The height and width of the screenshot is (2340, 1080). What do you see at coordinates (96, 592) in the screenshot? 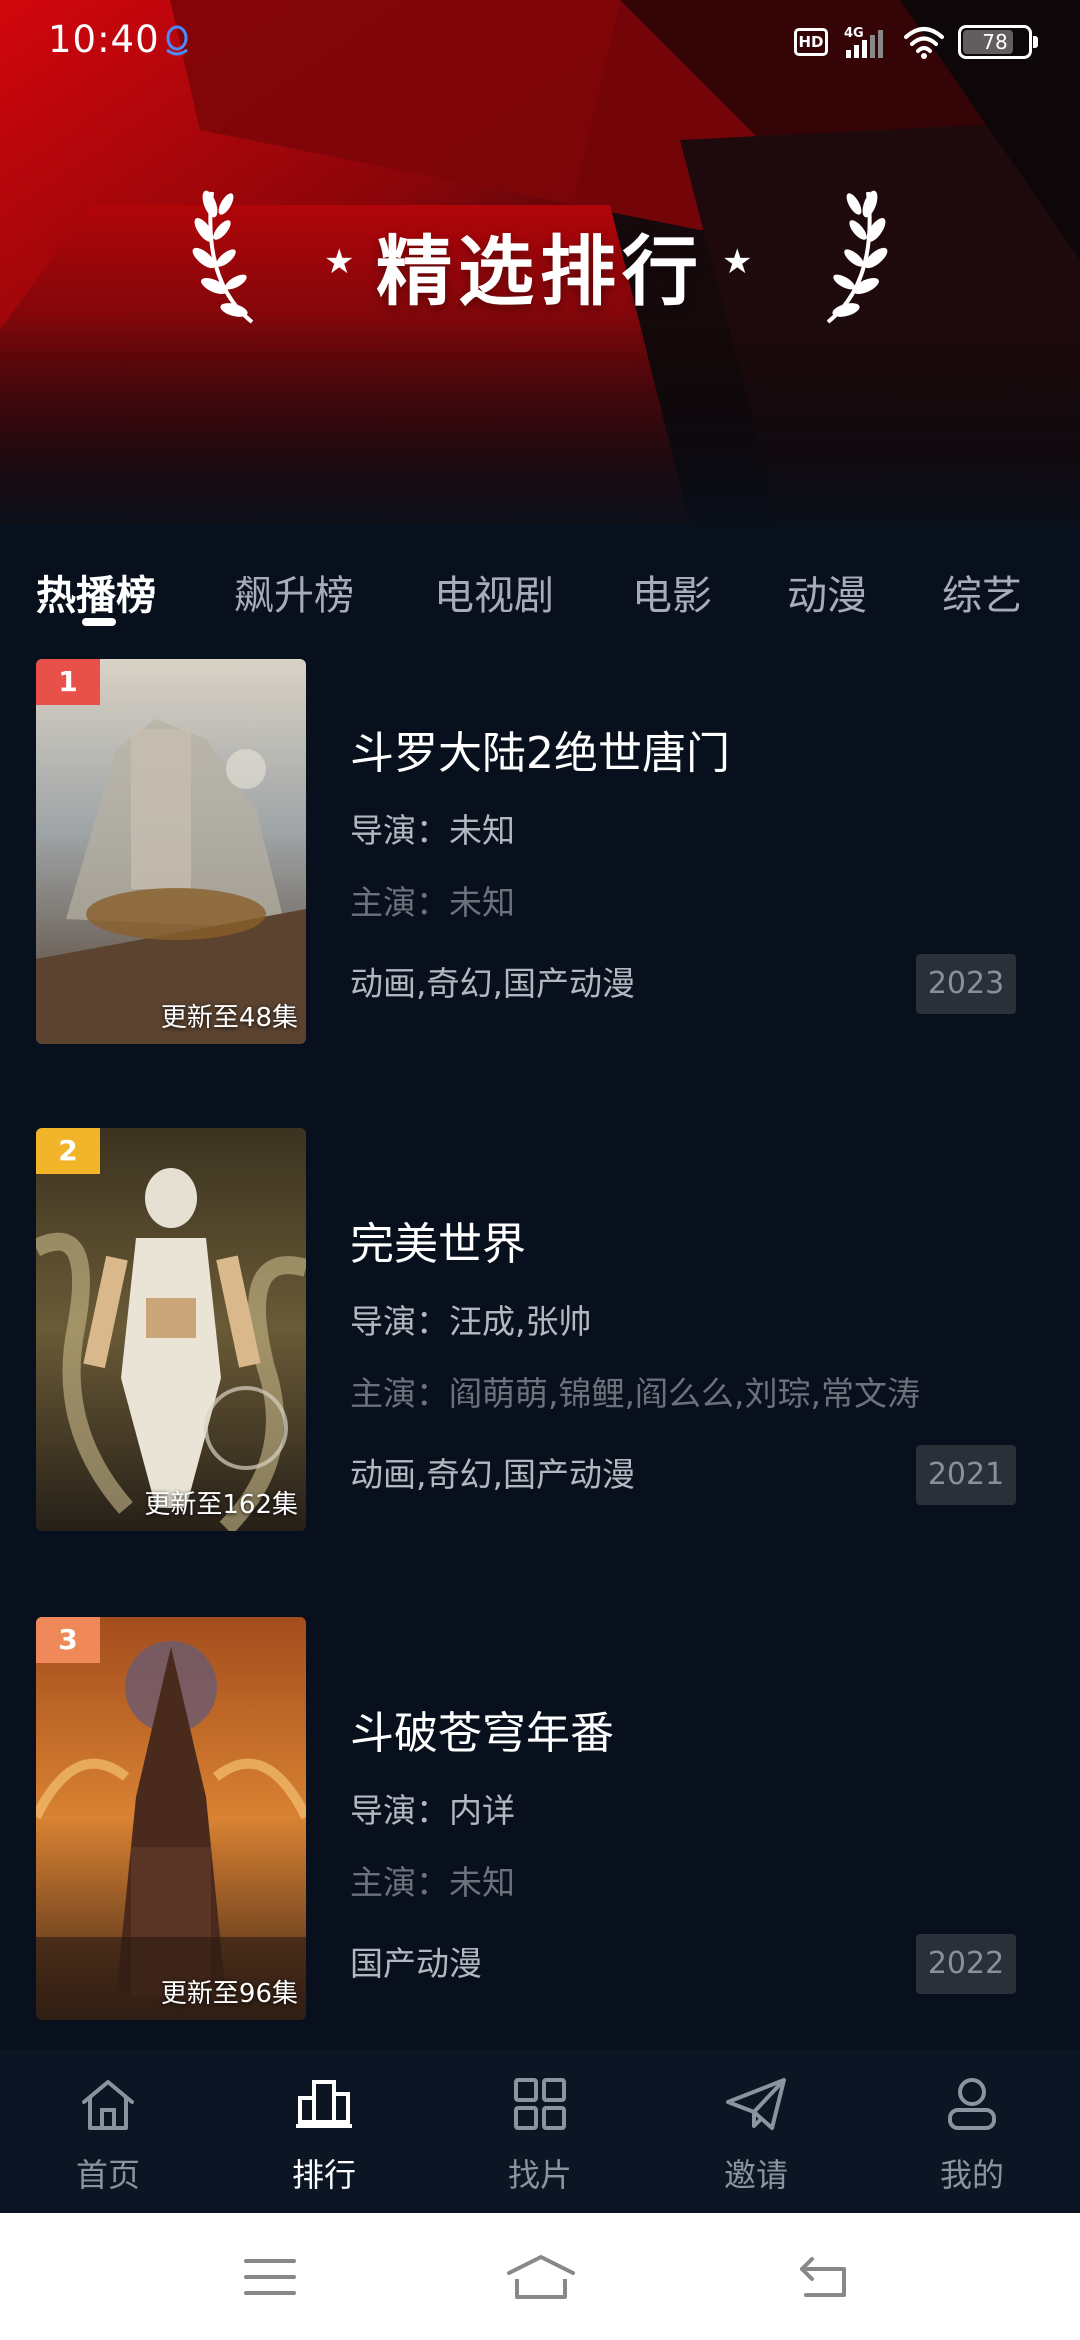
I see `tab-hot: 热播榜` at bounding box center [96, 592].